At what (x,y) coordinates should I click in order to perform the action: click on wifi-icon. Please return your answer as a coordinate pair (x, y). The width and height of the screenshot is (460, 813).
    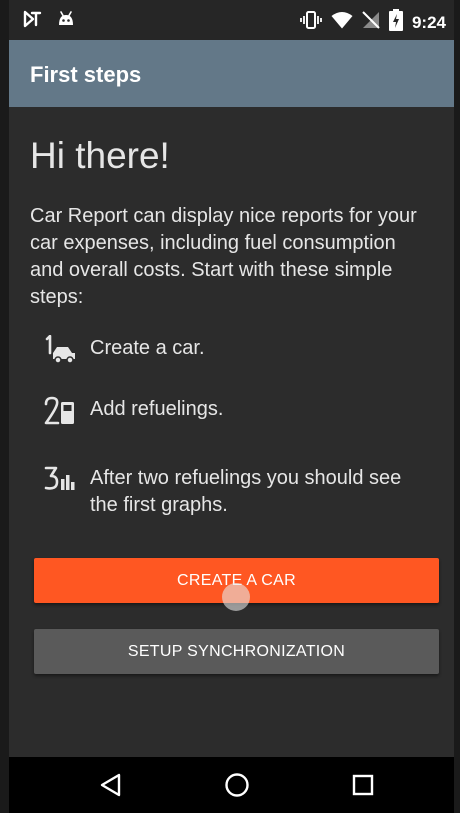
    Looking at the image, I should click on (342, 22).